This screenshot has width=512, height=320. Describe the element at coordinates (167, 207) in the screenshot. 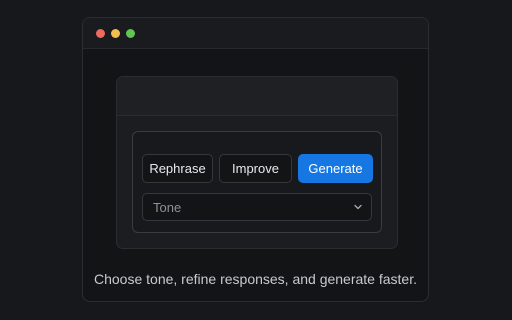

I see `tone-select-value: Tone` at that location.